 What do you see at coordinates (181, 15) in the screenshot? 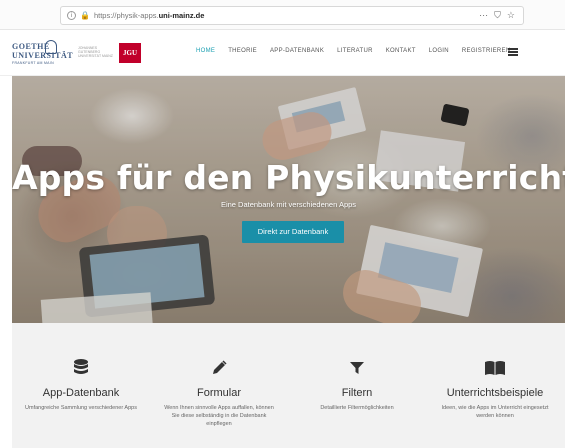
I see `url-domain: uni-mainz.de` at bounding box center [181, 15].